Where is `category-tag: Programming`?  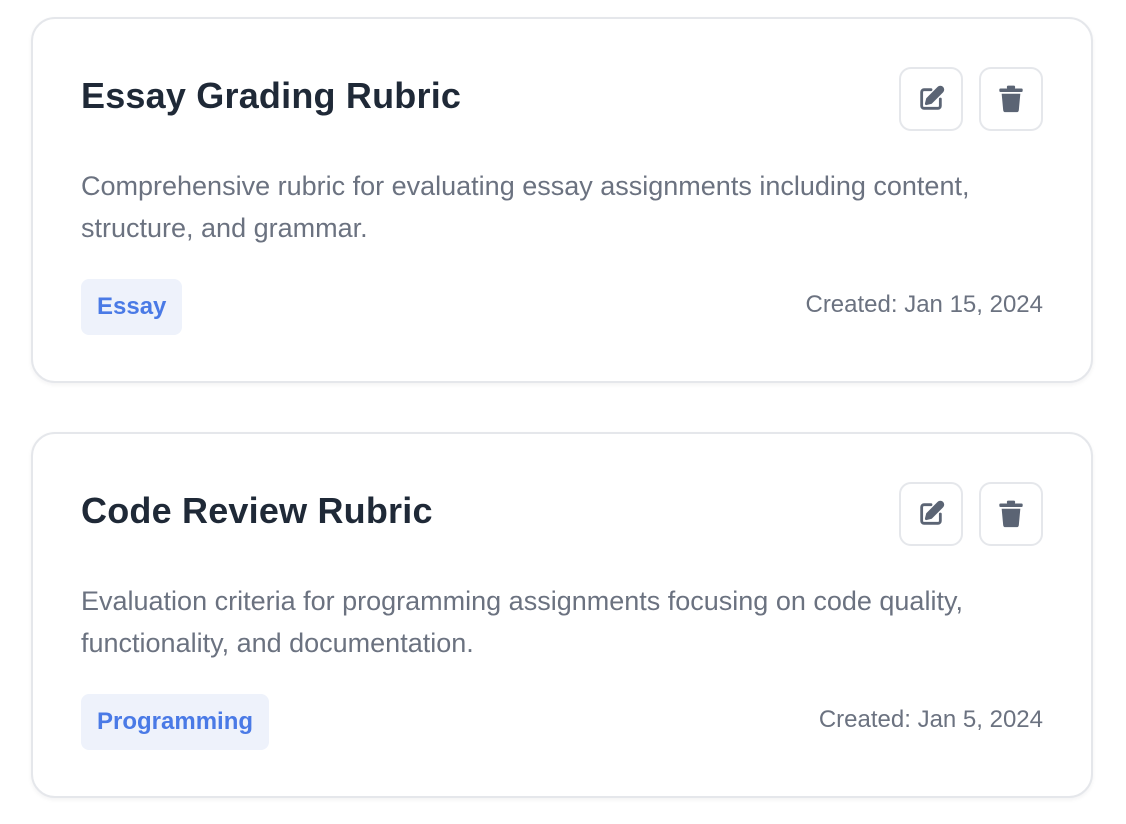
category-tag: Programming is located at coordinates (175, 722).